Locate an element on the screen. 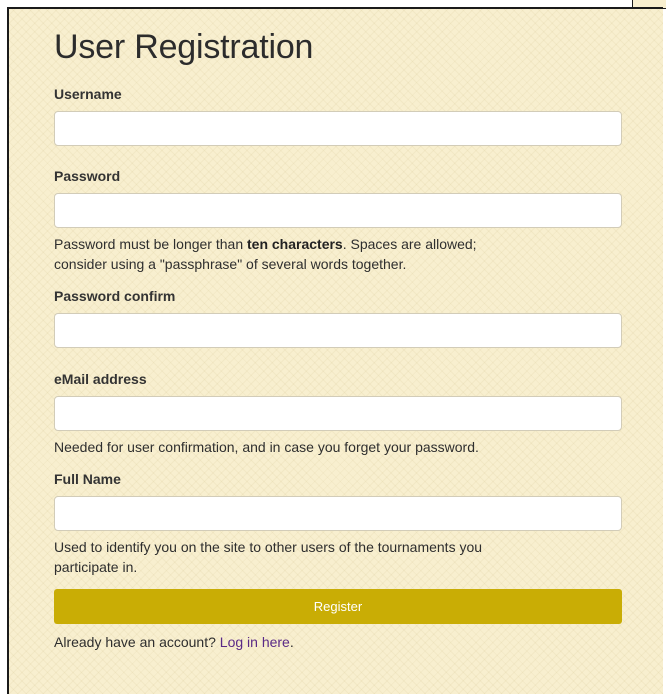 This screenshot has height=694, width=666. login-prompt: Already have an account? Log in here. is located at coordinates (338, 642).